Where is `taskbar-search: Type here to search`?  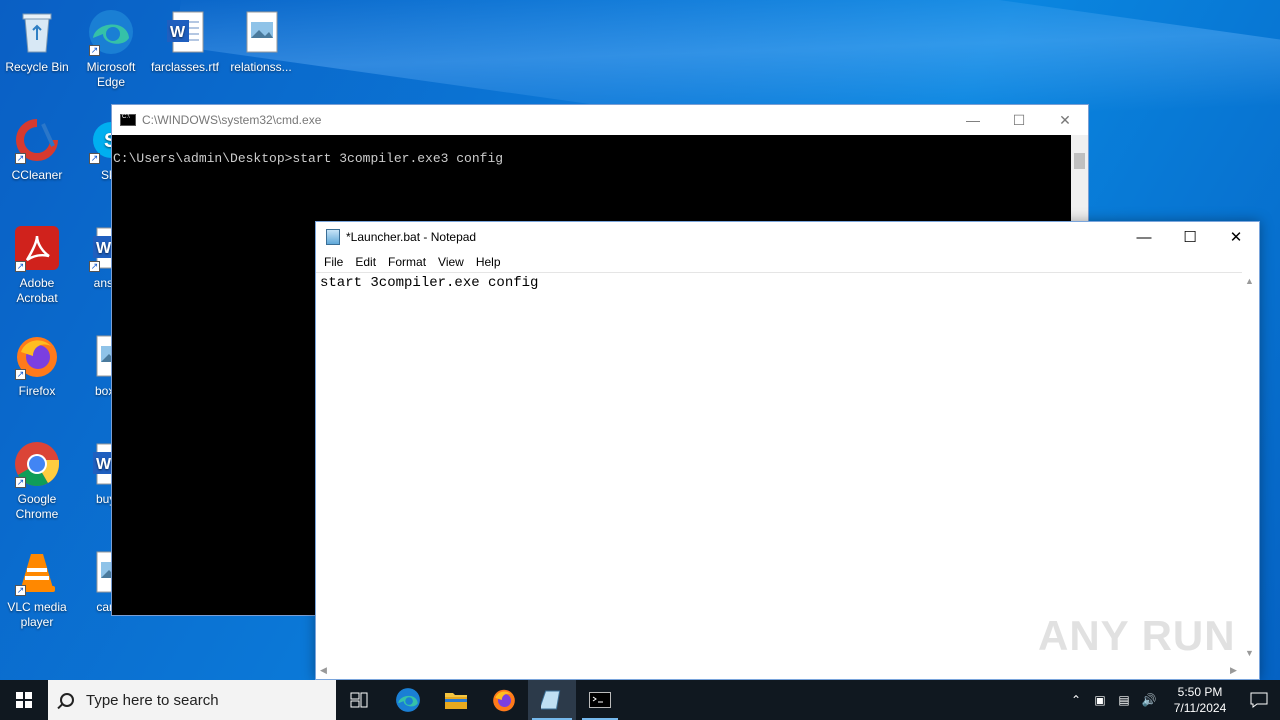
taskbar-search: Type here to search is located at coordinates (192, 700).